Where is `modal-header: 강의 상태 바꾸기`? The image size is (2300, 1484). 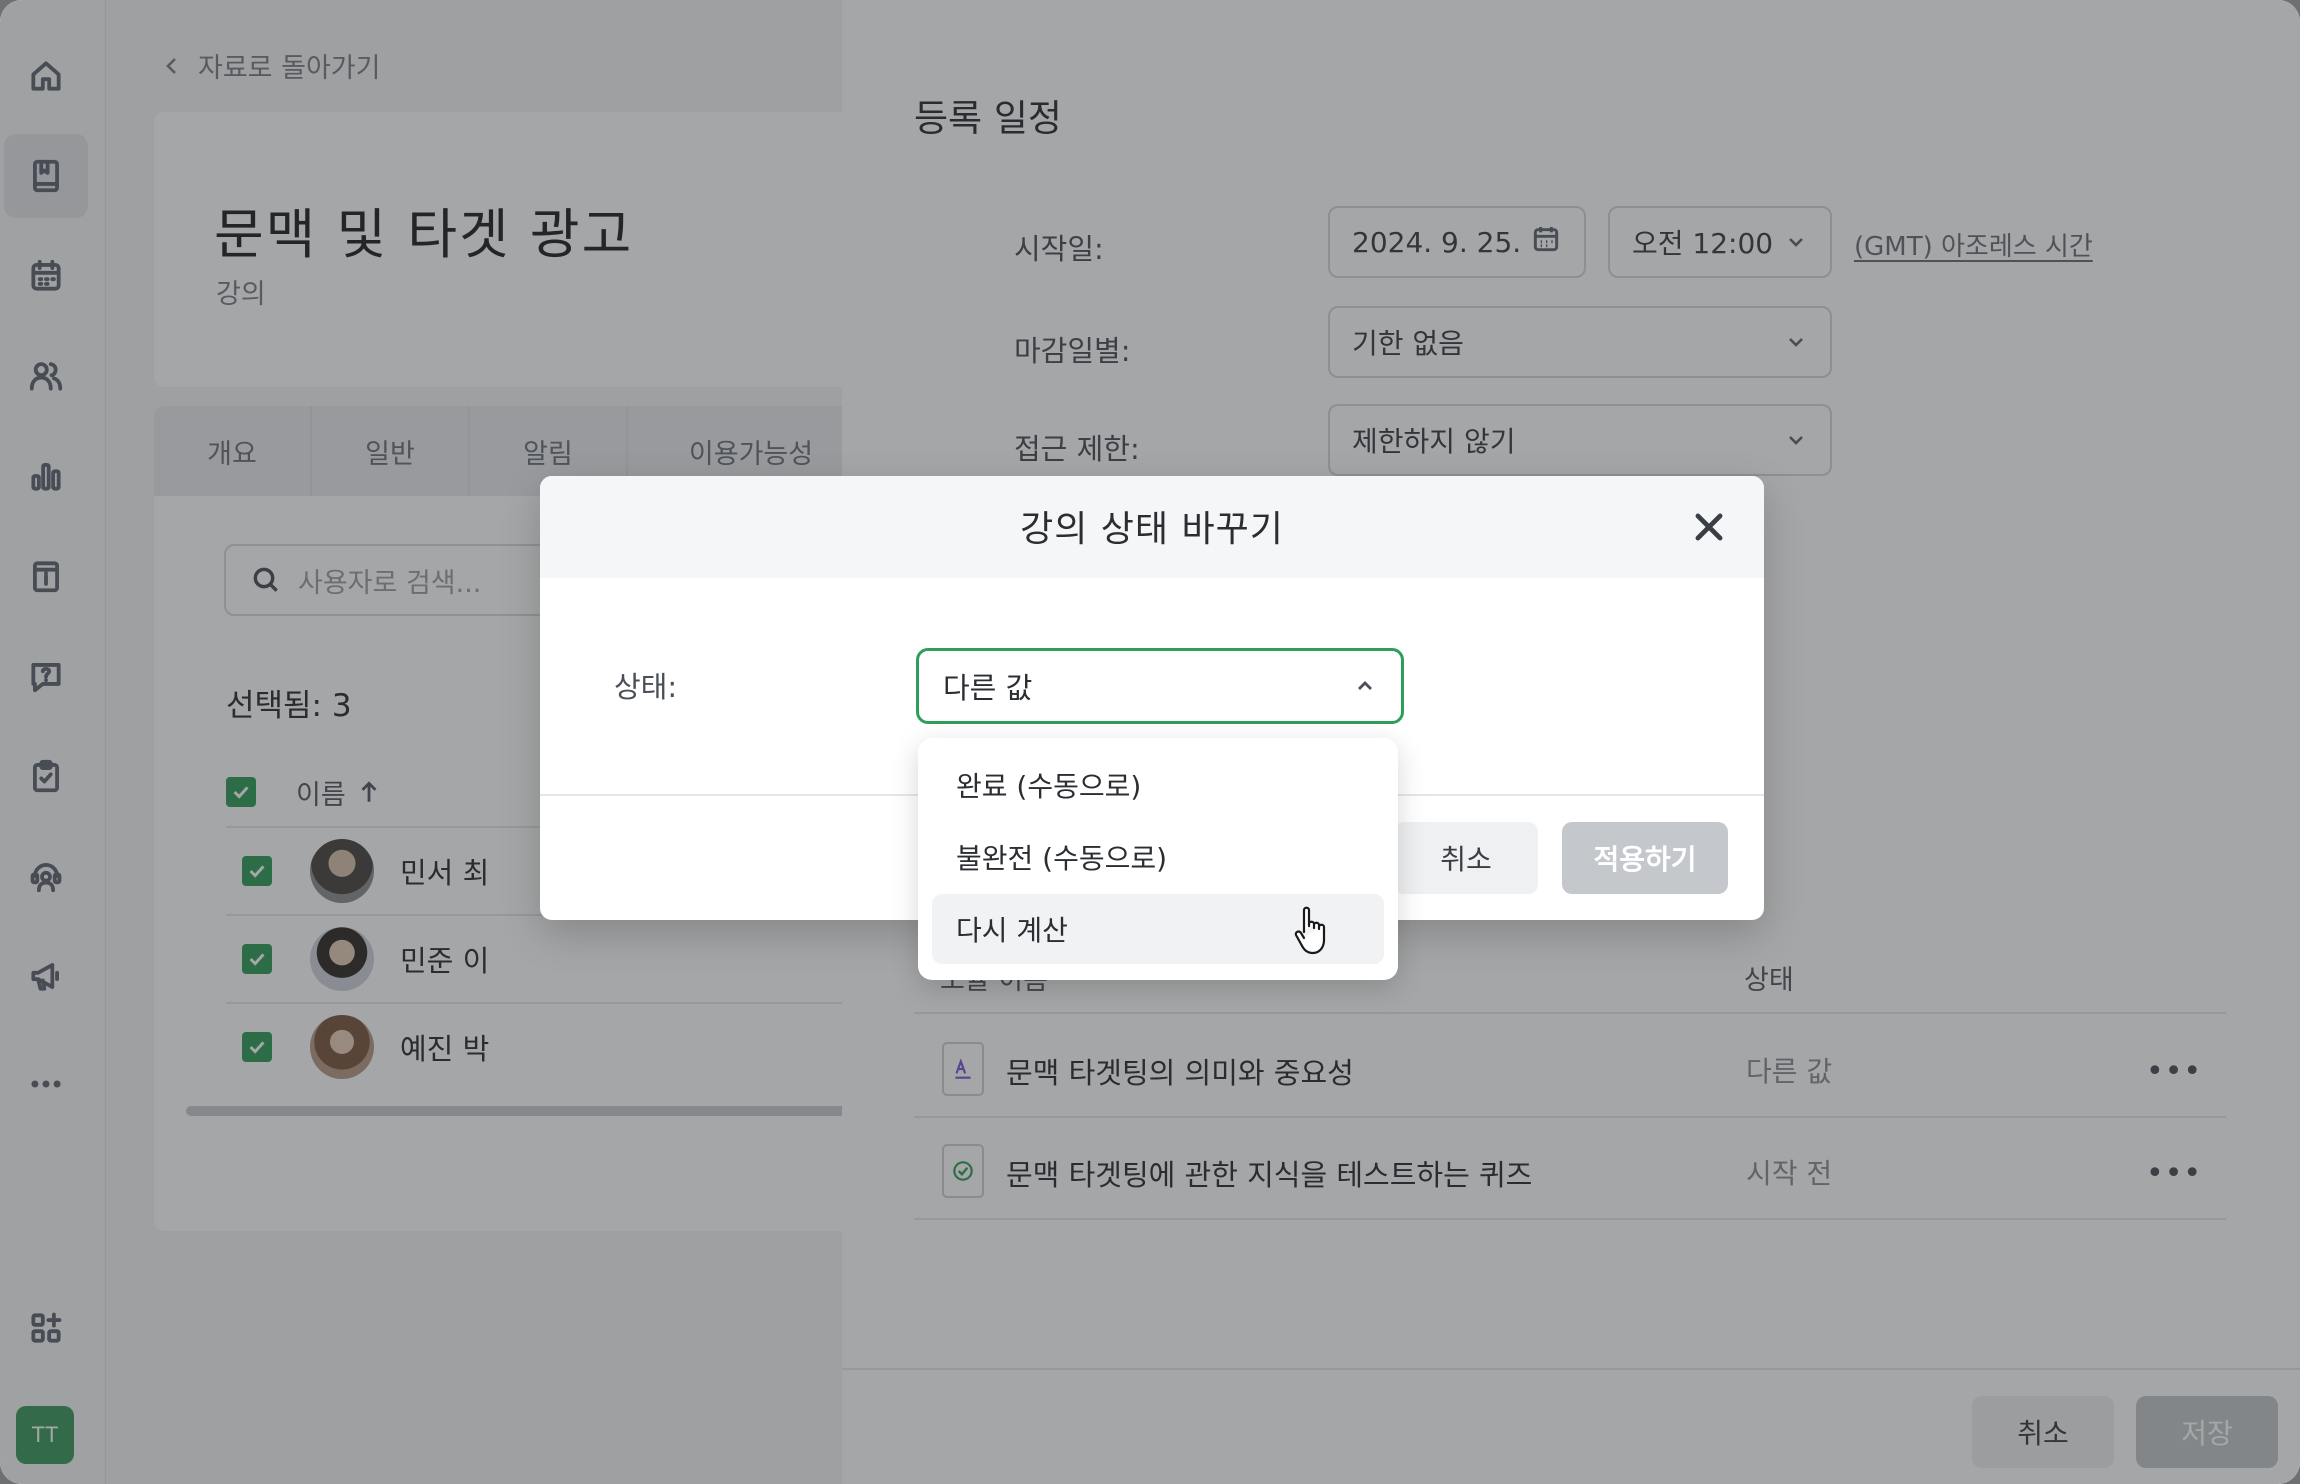 modal-header: 강의 상태 바꾸기 is located at coordinates (1152, 527).